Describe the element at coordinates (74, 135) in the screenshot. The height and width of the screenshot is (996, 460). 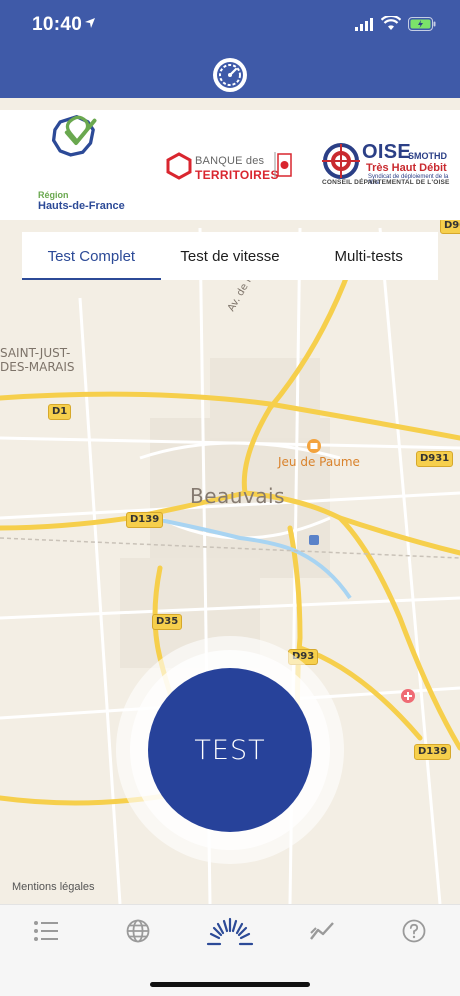
I see `region-logo-icon` at that location.